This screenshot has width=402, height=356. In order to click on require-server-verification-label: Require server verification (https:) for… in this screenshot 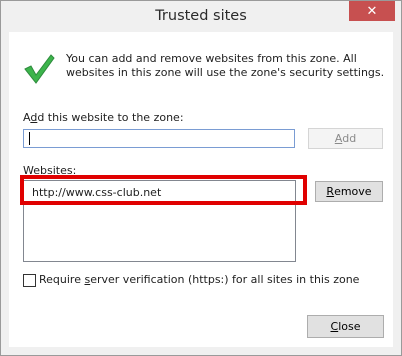, I will do `click(199, 279)`.